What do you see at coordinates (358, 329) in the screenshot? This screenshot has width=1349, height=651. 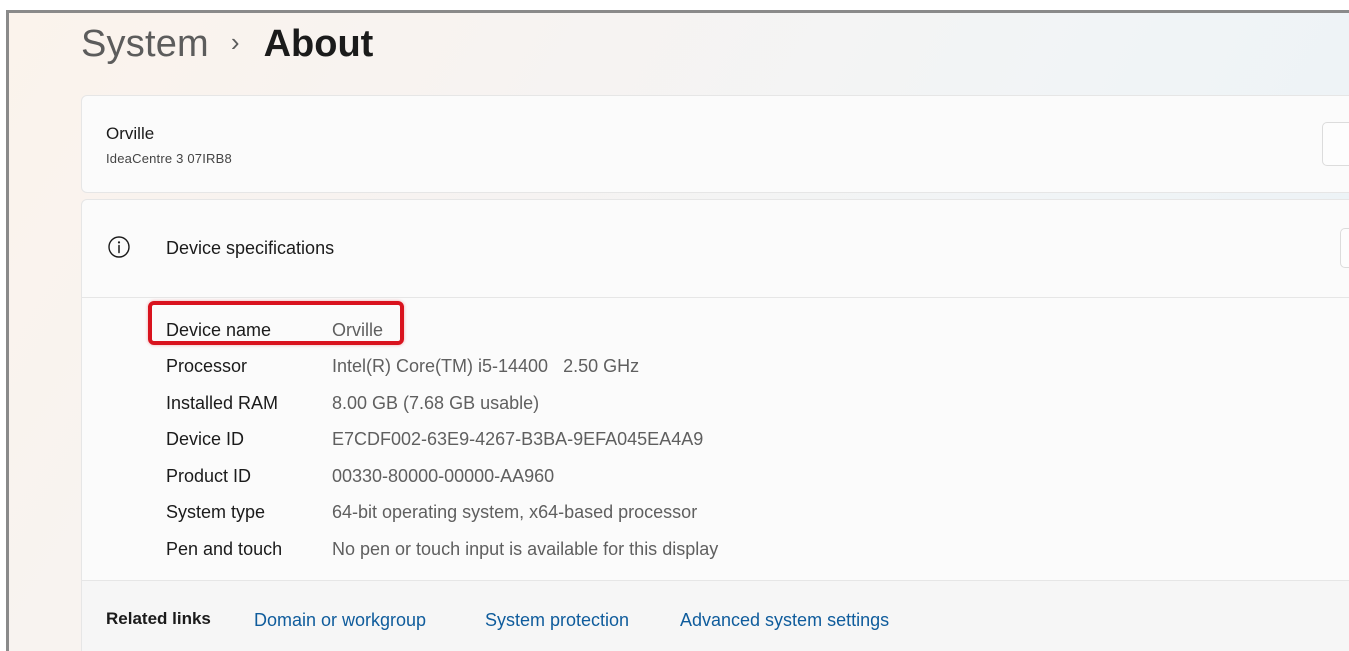 I see `spec-value: Orville` at bounding box center [358, 329].